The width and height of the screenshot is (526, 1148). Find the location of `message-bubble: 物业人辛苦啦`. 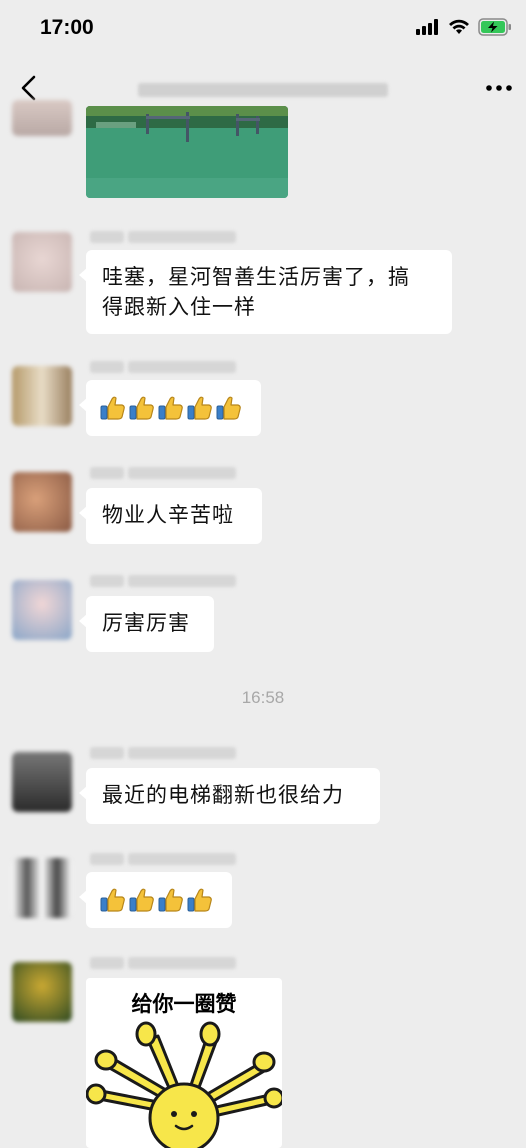

message-bubble: 物业人辛苦啦 is located at coordinates (170, 516).